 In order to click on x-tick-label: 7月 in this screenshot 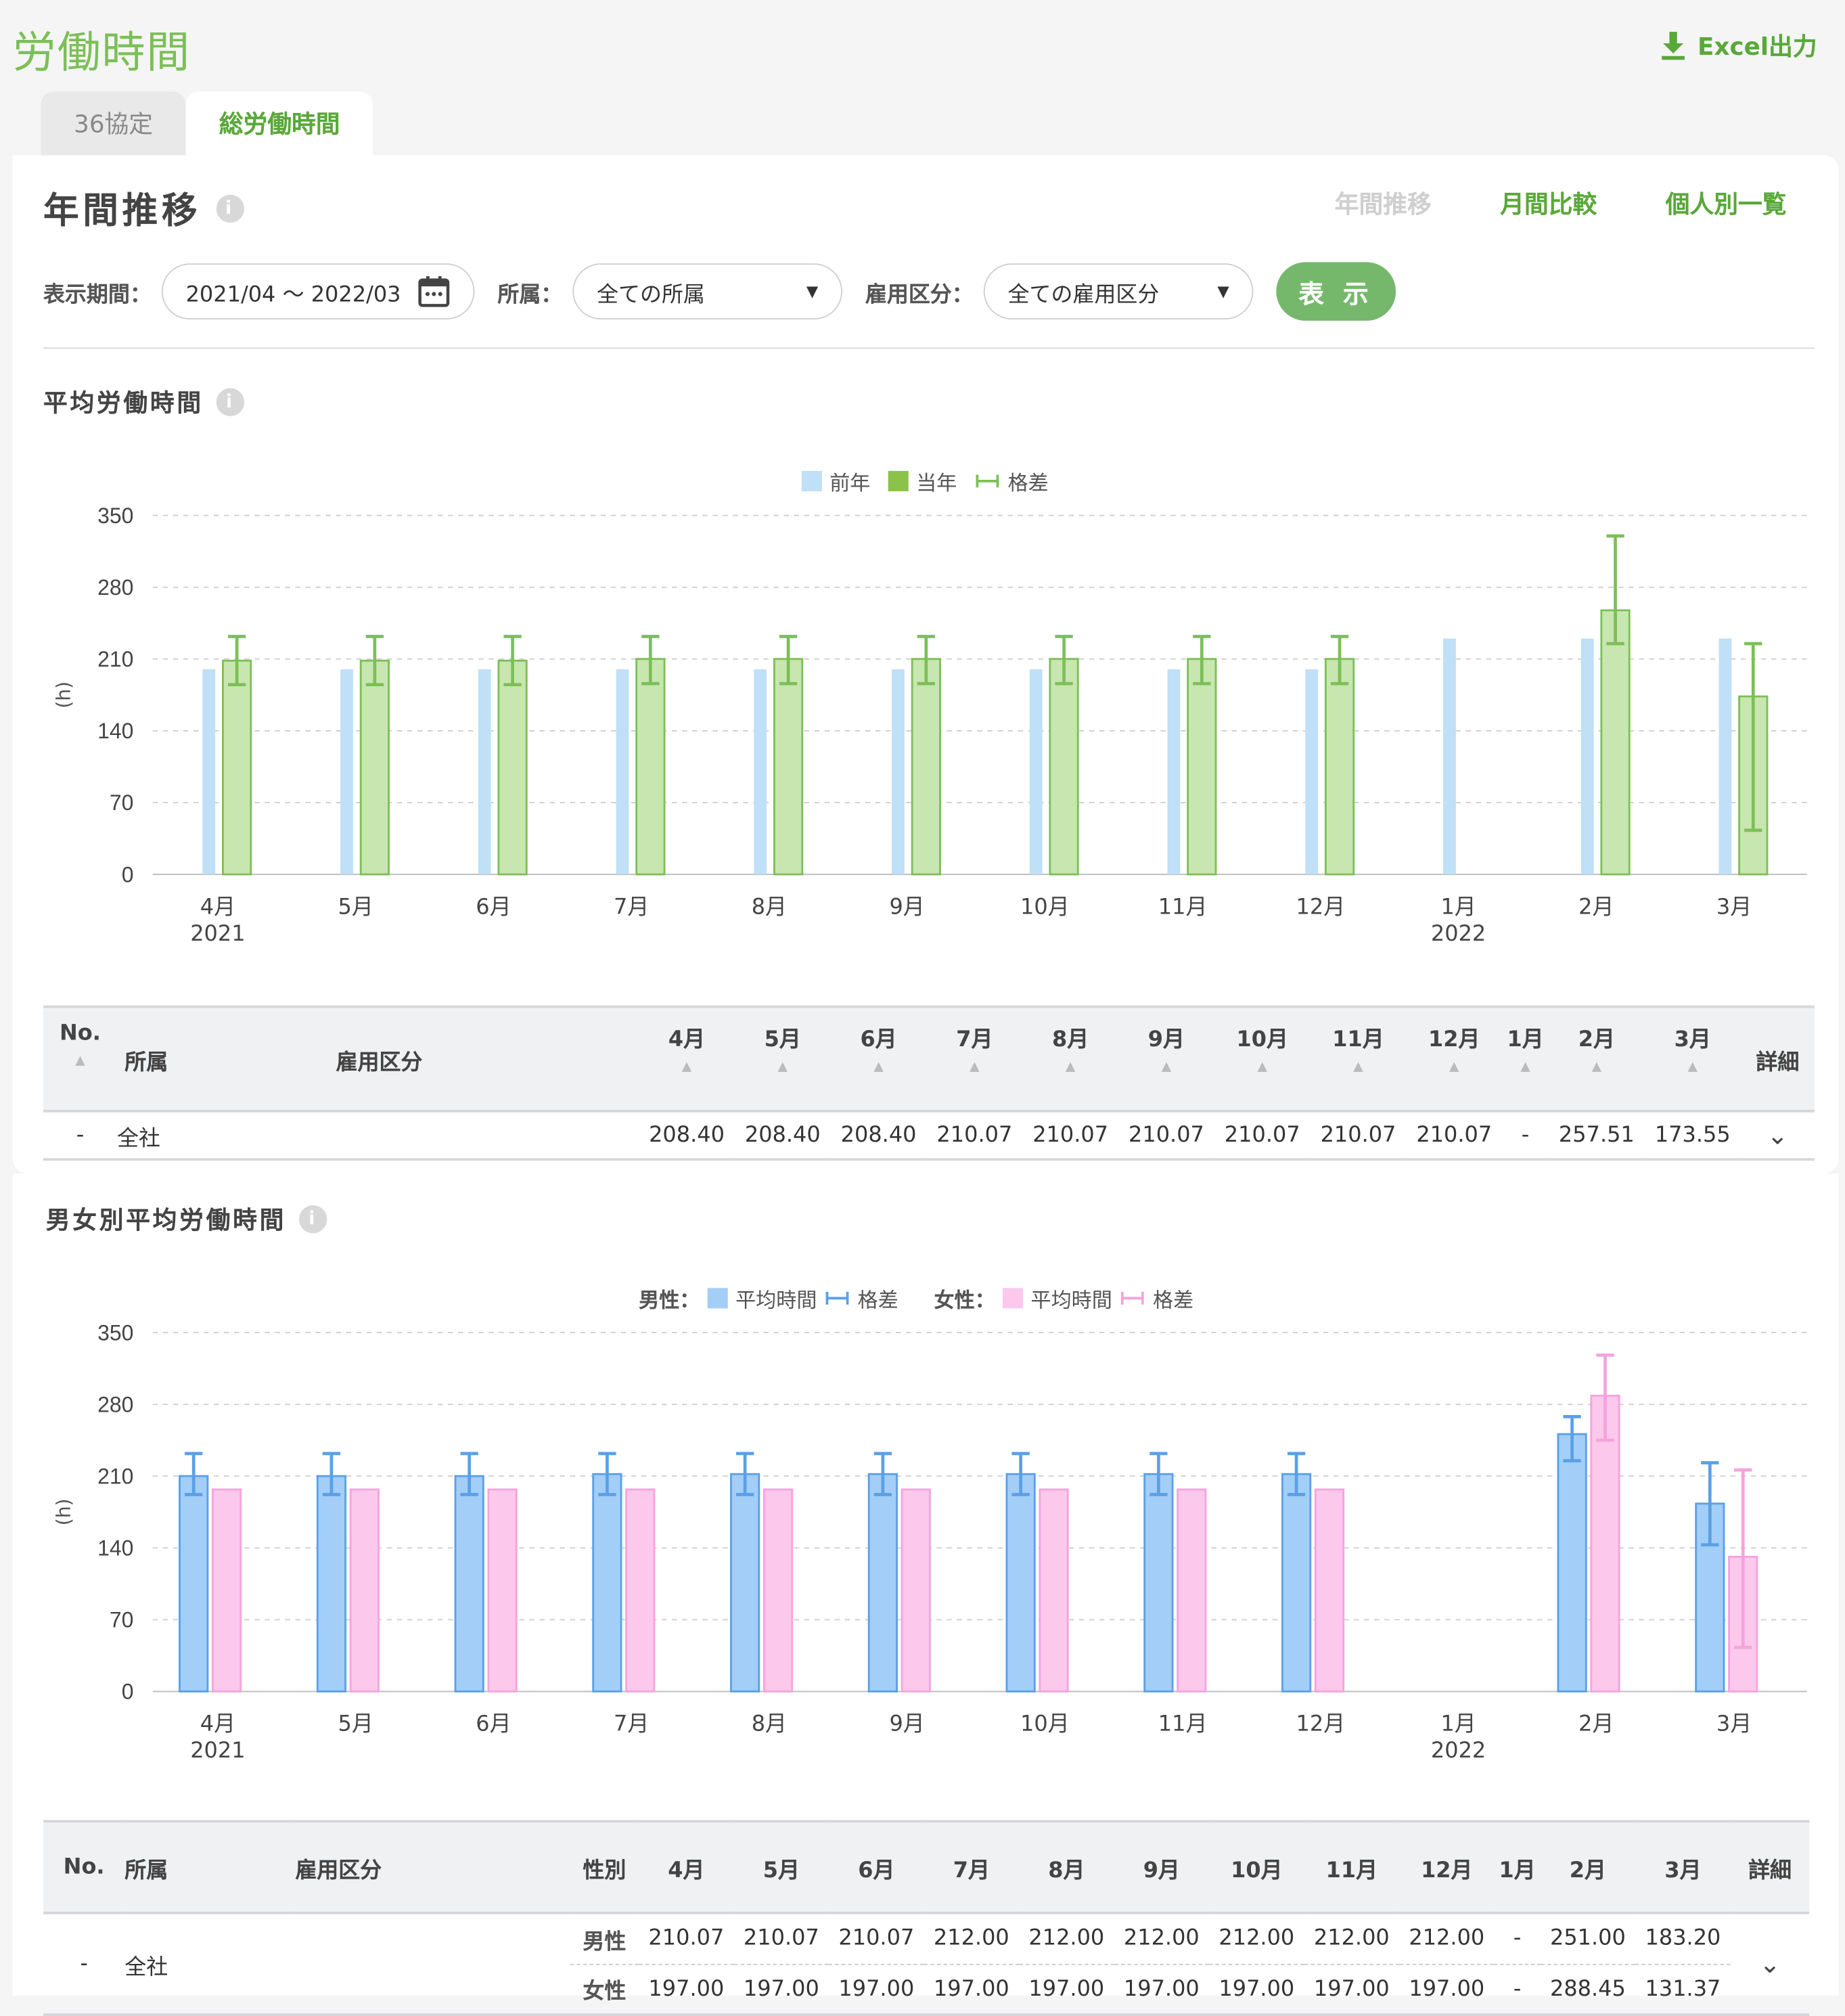, I will do `click(631, 906)`.